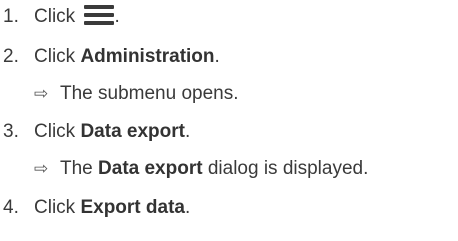 This screenshot has height=241, width=458. What do you see at coordinates (11, 56) in the screenshot?
I see `step-number: 2.` at bounding box center [11, 56].